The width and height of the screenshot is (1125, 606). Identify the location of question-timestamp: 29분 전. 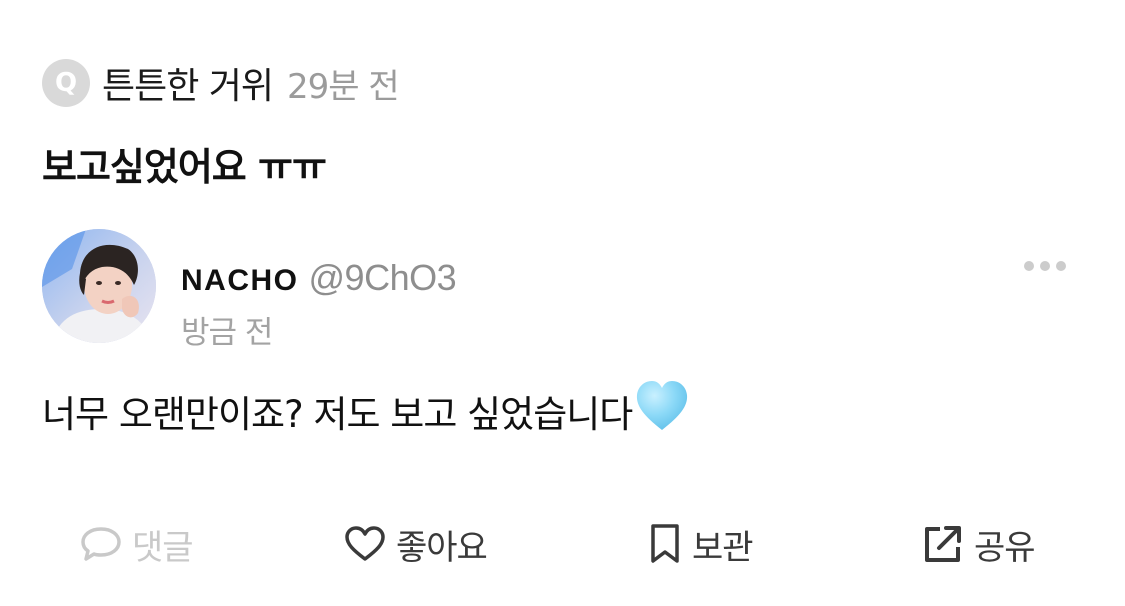
(343, 86).